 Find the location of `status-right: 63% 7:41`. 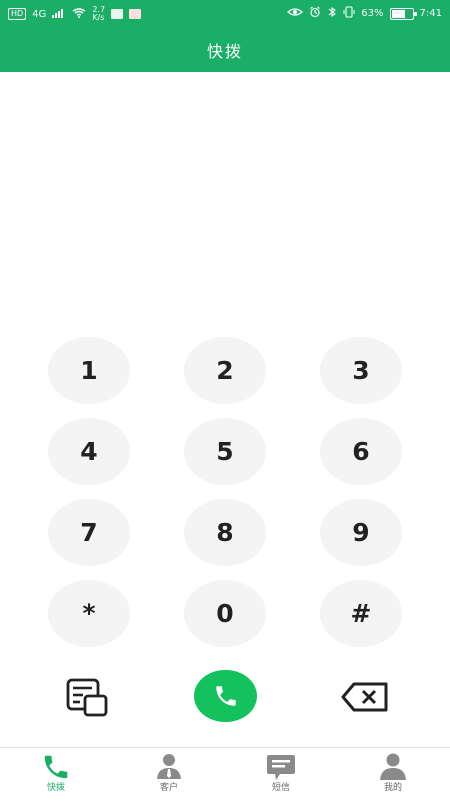

status-right: 63% 7:41 is located at coordinates (364, 13).